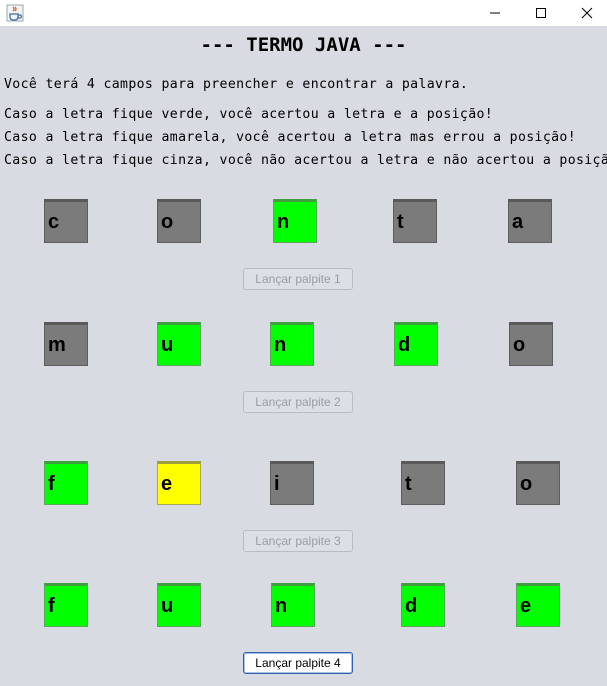 Image resolution: width=607 pixels, height=686 pixels. What do you see at coordinates (179, 605) in the screenshot?
I see `guess-4-letter-2: u` at bounding box center [179, 605].